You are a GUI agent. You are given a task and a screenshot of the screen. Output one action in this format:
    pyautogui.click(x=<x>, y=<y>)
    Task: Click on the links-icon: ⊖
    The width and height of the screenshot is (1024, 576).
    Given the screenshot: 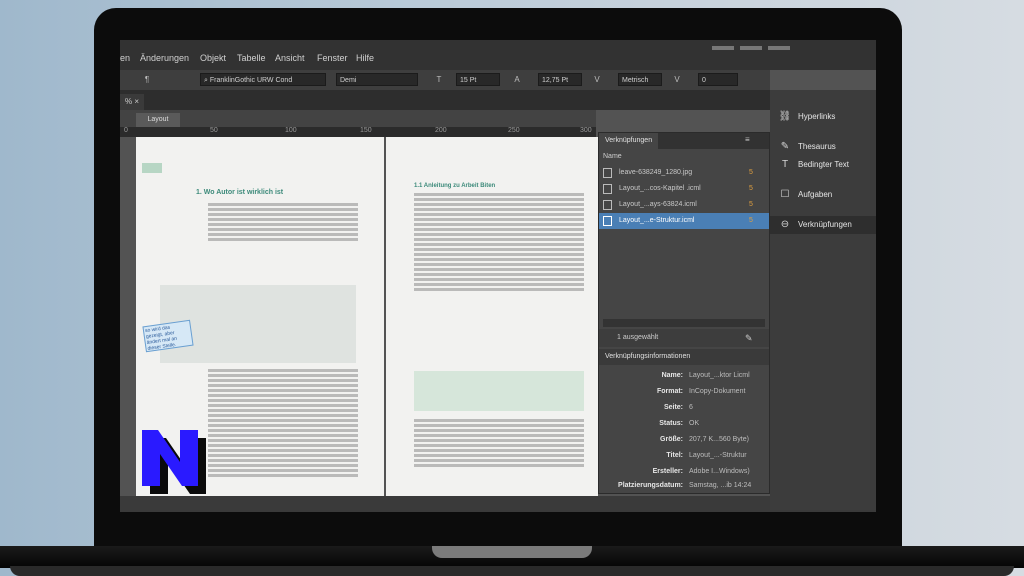 What is the action you would take?
    pyautogui.click(x=785, y=224)
    